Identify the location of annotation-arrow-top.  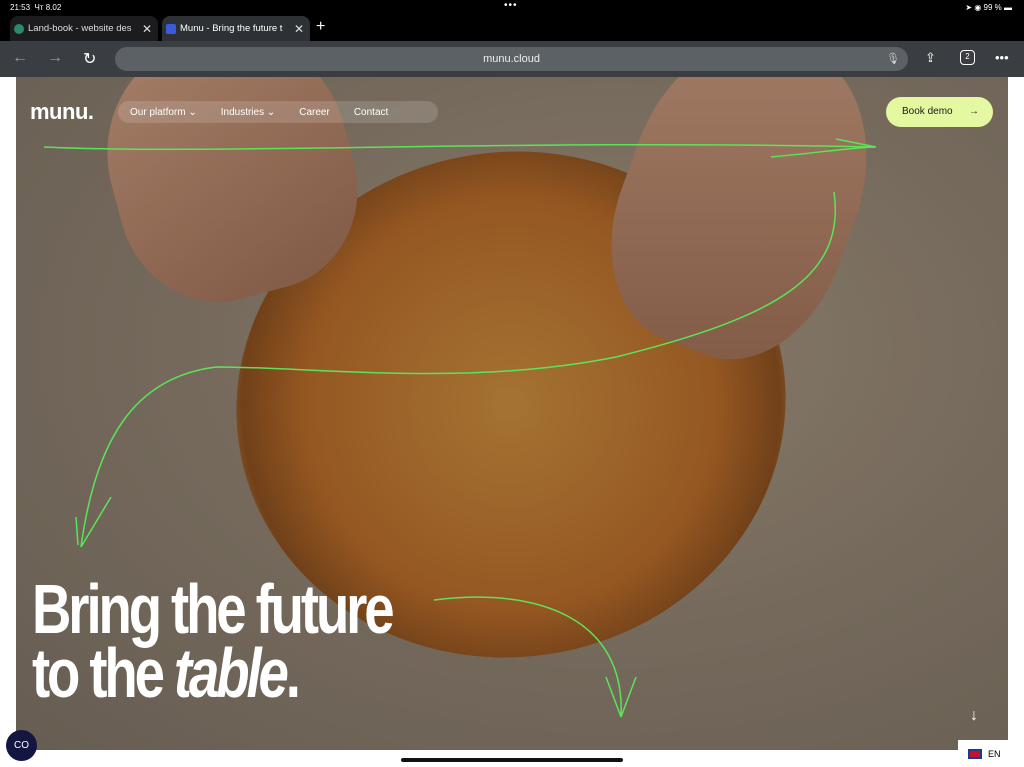
(460, 148).